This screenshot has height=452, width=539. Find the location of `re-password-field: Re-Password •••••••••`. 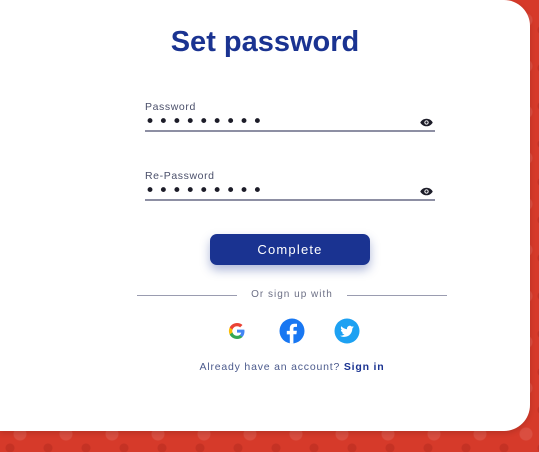

re-password-field: Re-Password ••••••••• is located at coordinates (290, 186).